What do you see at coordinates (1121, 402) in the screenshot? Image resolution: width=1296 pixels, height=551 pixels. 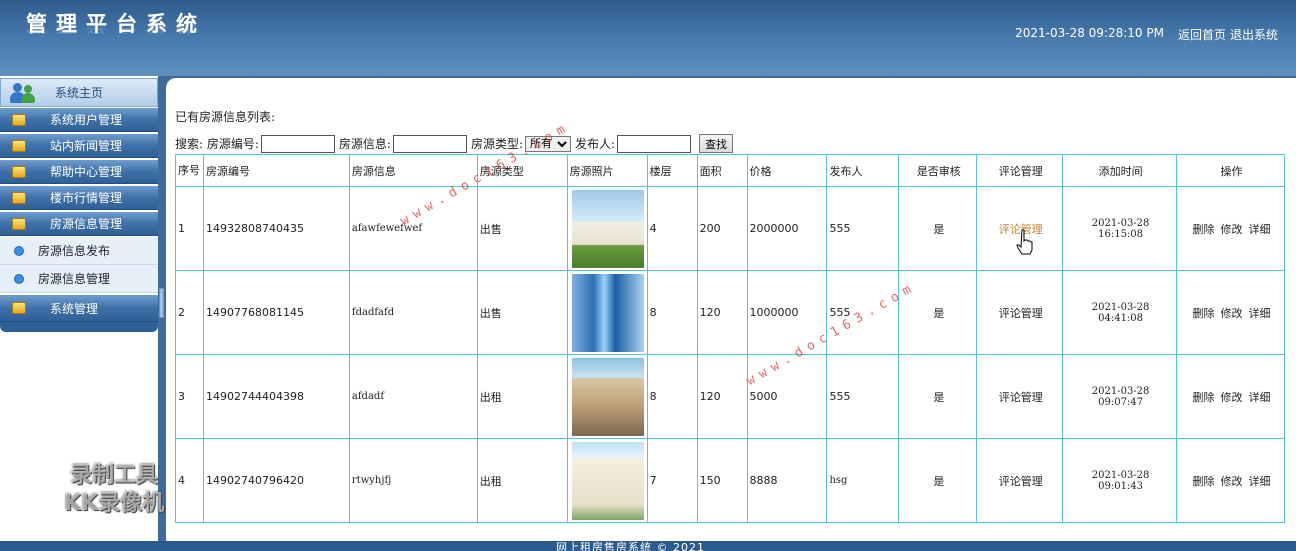 I see `added-time: 09:07:47` at bounding box center [1121, 402].